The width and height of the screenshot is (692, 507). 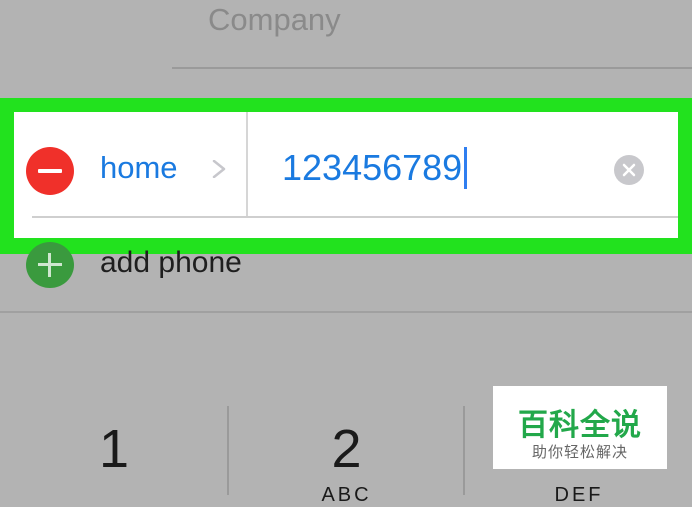 I want to click on add-phone-underline, so click(x=346, y=312).